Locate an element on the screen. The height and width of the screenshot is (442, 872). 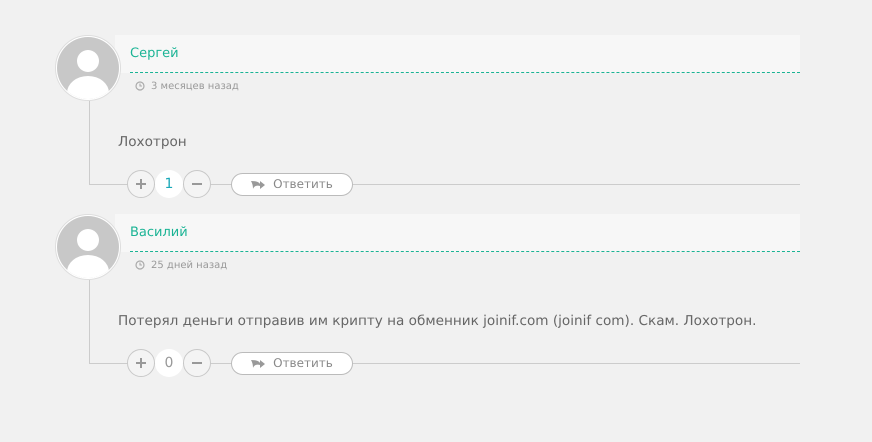
comment-time: 25 дней назад is located at coordinates (189, 265).